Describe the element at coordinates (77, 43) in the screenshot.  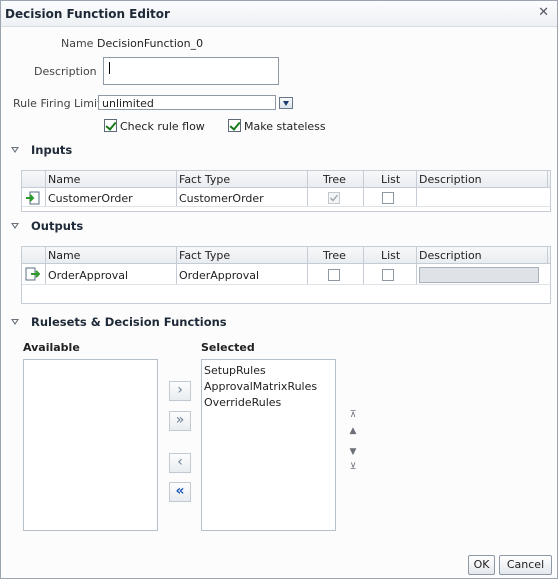
I see `name-label: Name` at that location.